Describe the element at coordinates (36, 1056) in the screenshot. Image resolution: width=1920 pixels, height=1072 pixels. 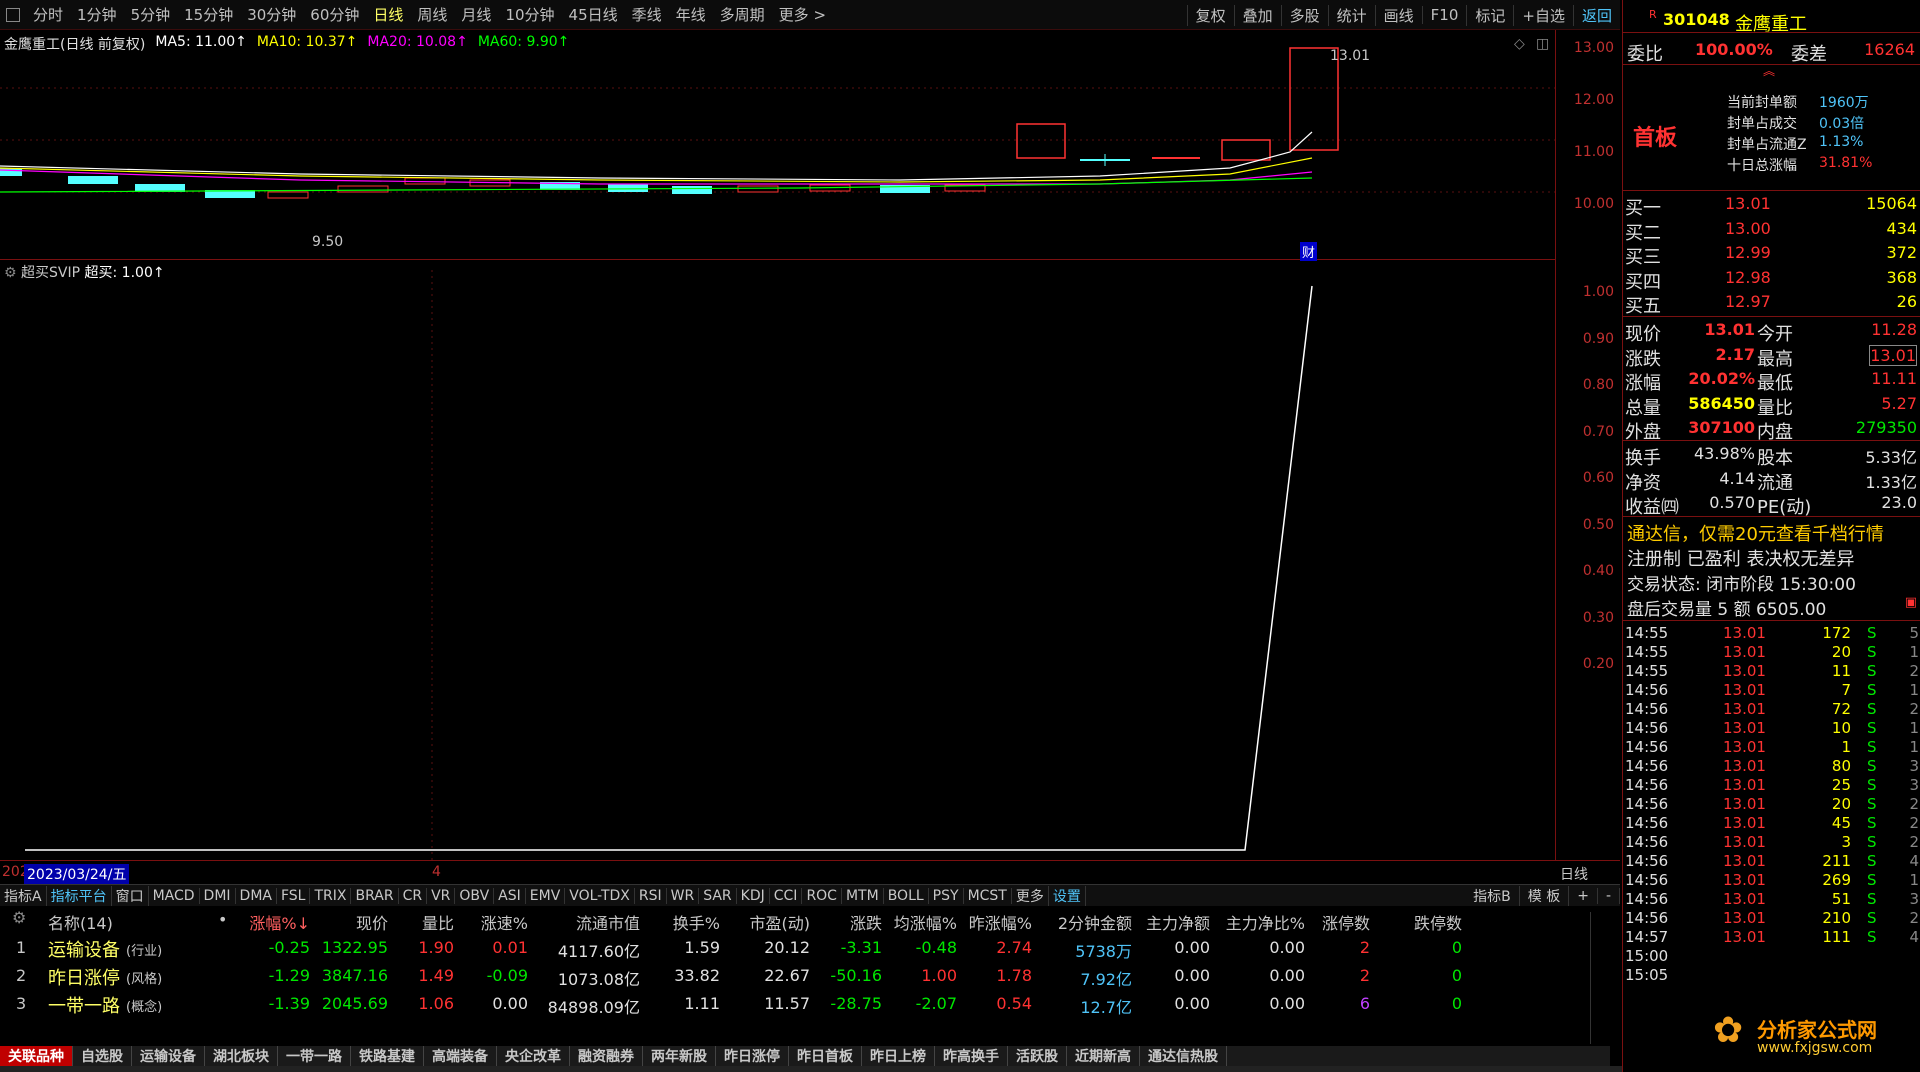
I see `sector-tab-0: 关联品种` at that location.